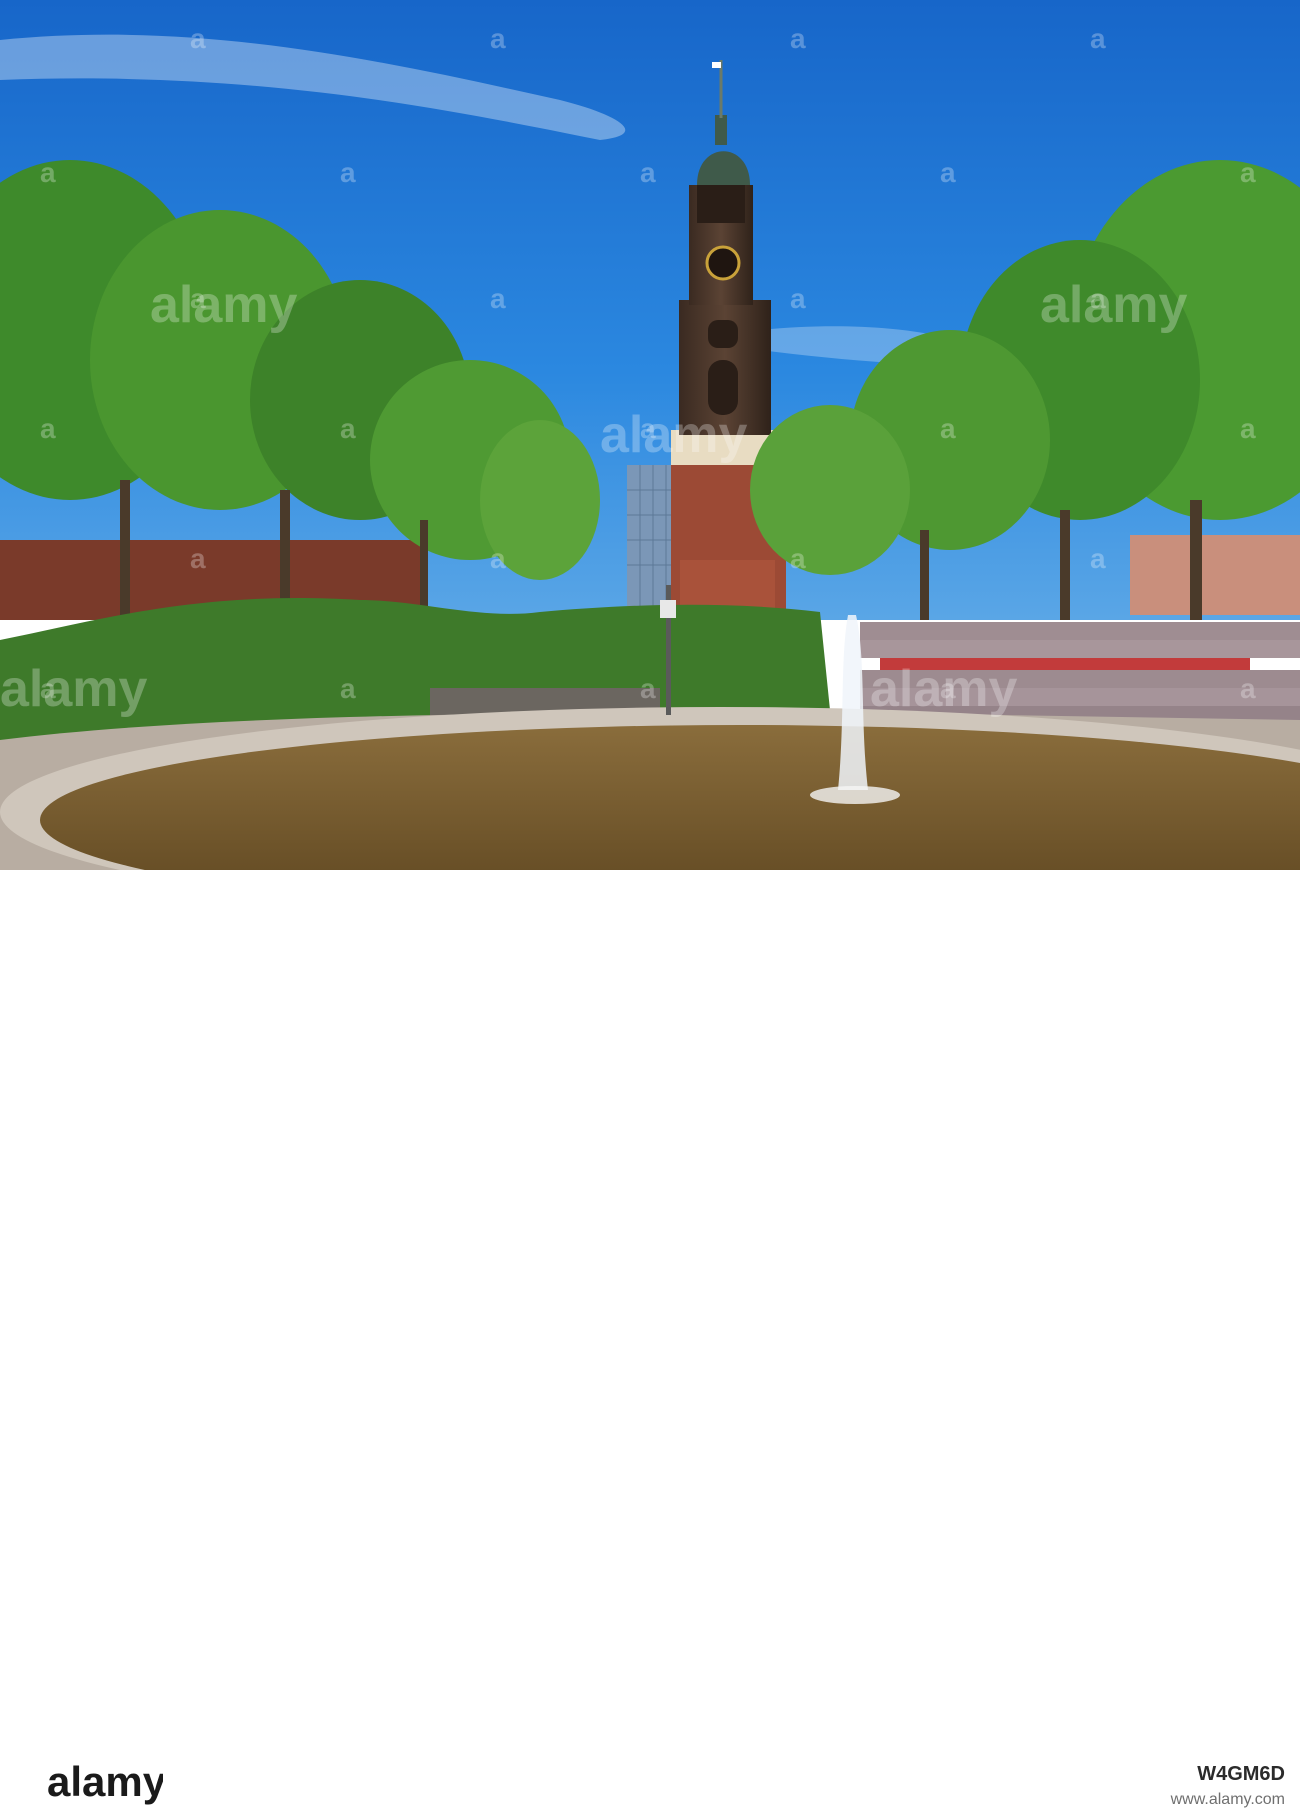 This screenshot has height=1810, width=1300. Describe the element at coordinates (723, 263) in the screenshot. I see `clock-face` at that location.